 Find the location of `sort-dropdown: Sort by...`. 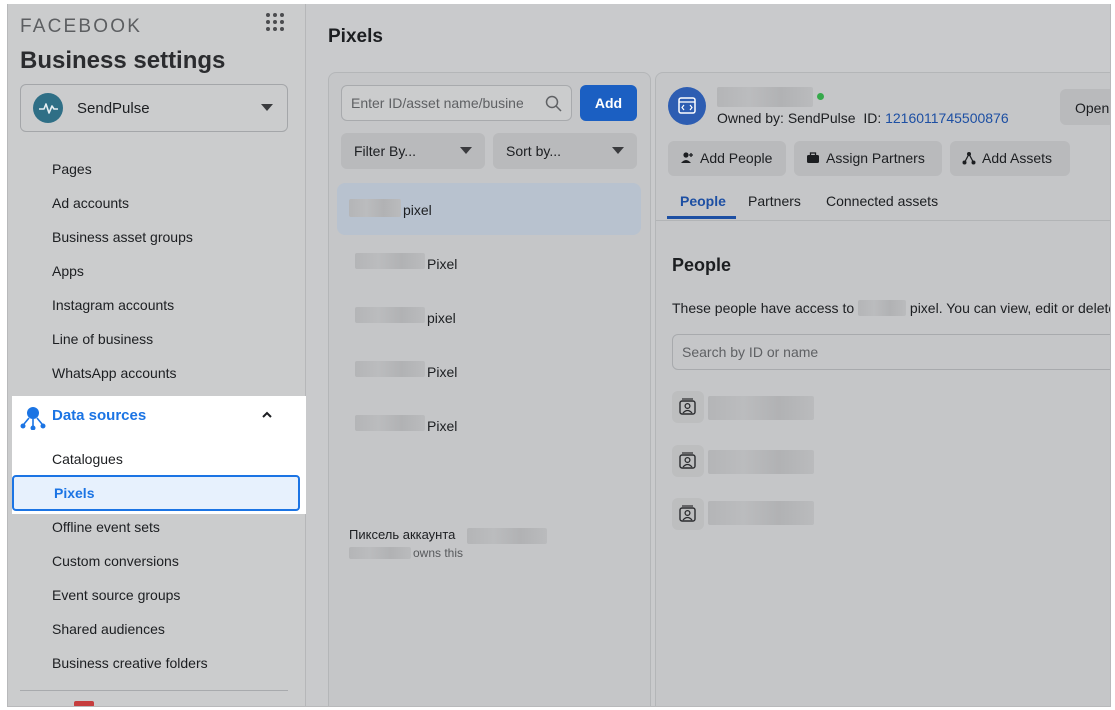

sort-dropdown: Sort by... is located at coordinates (565, 151).